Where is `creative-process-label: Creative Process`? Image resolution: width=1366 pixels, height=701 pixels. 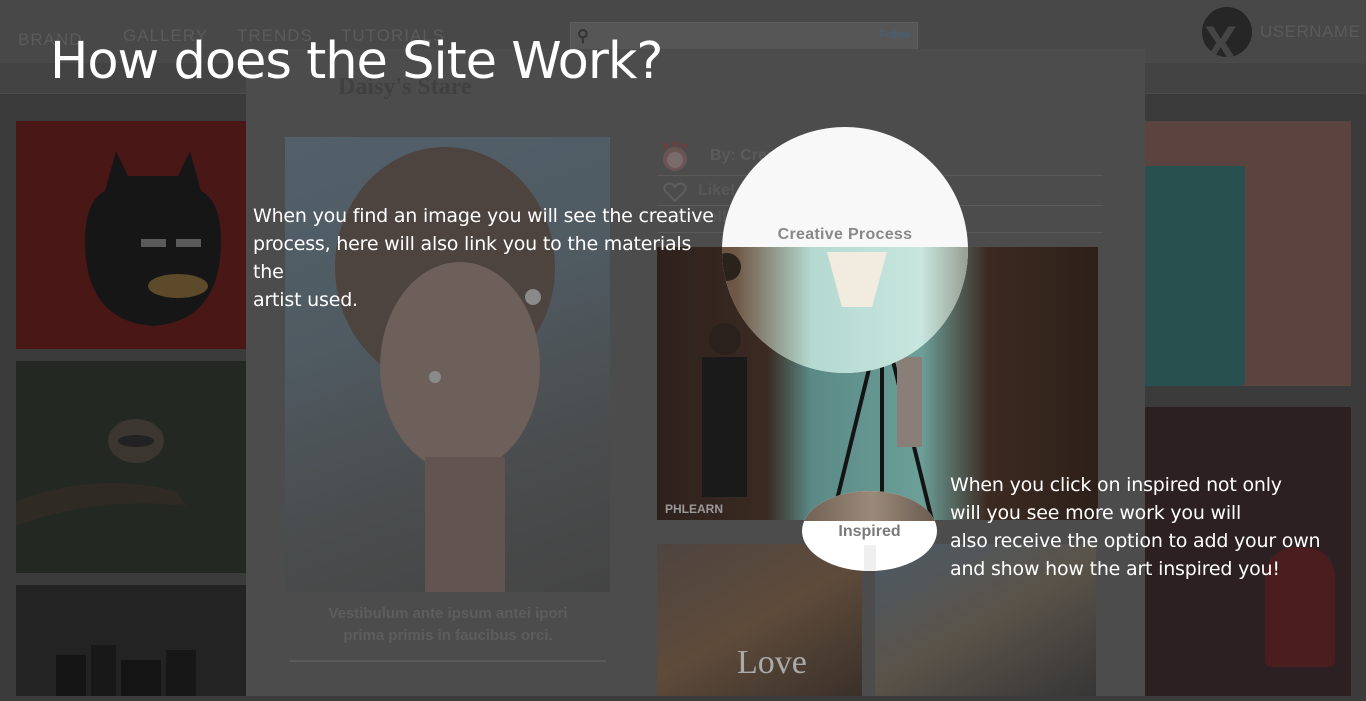 creative-process-label: Creative Process is located at coordinates (845, 235).